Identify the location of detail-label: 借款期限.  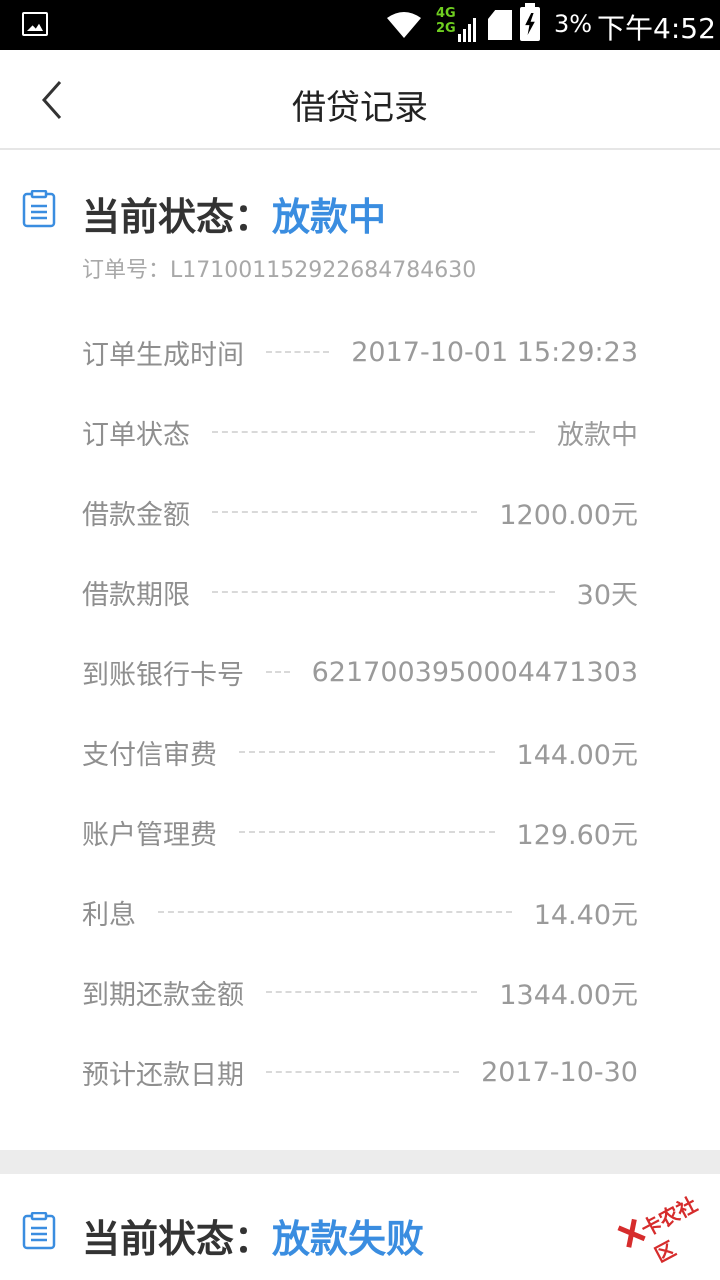
(136, 595).